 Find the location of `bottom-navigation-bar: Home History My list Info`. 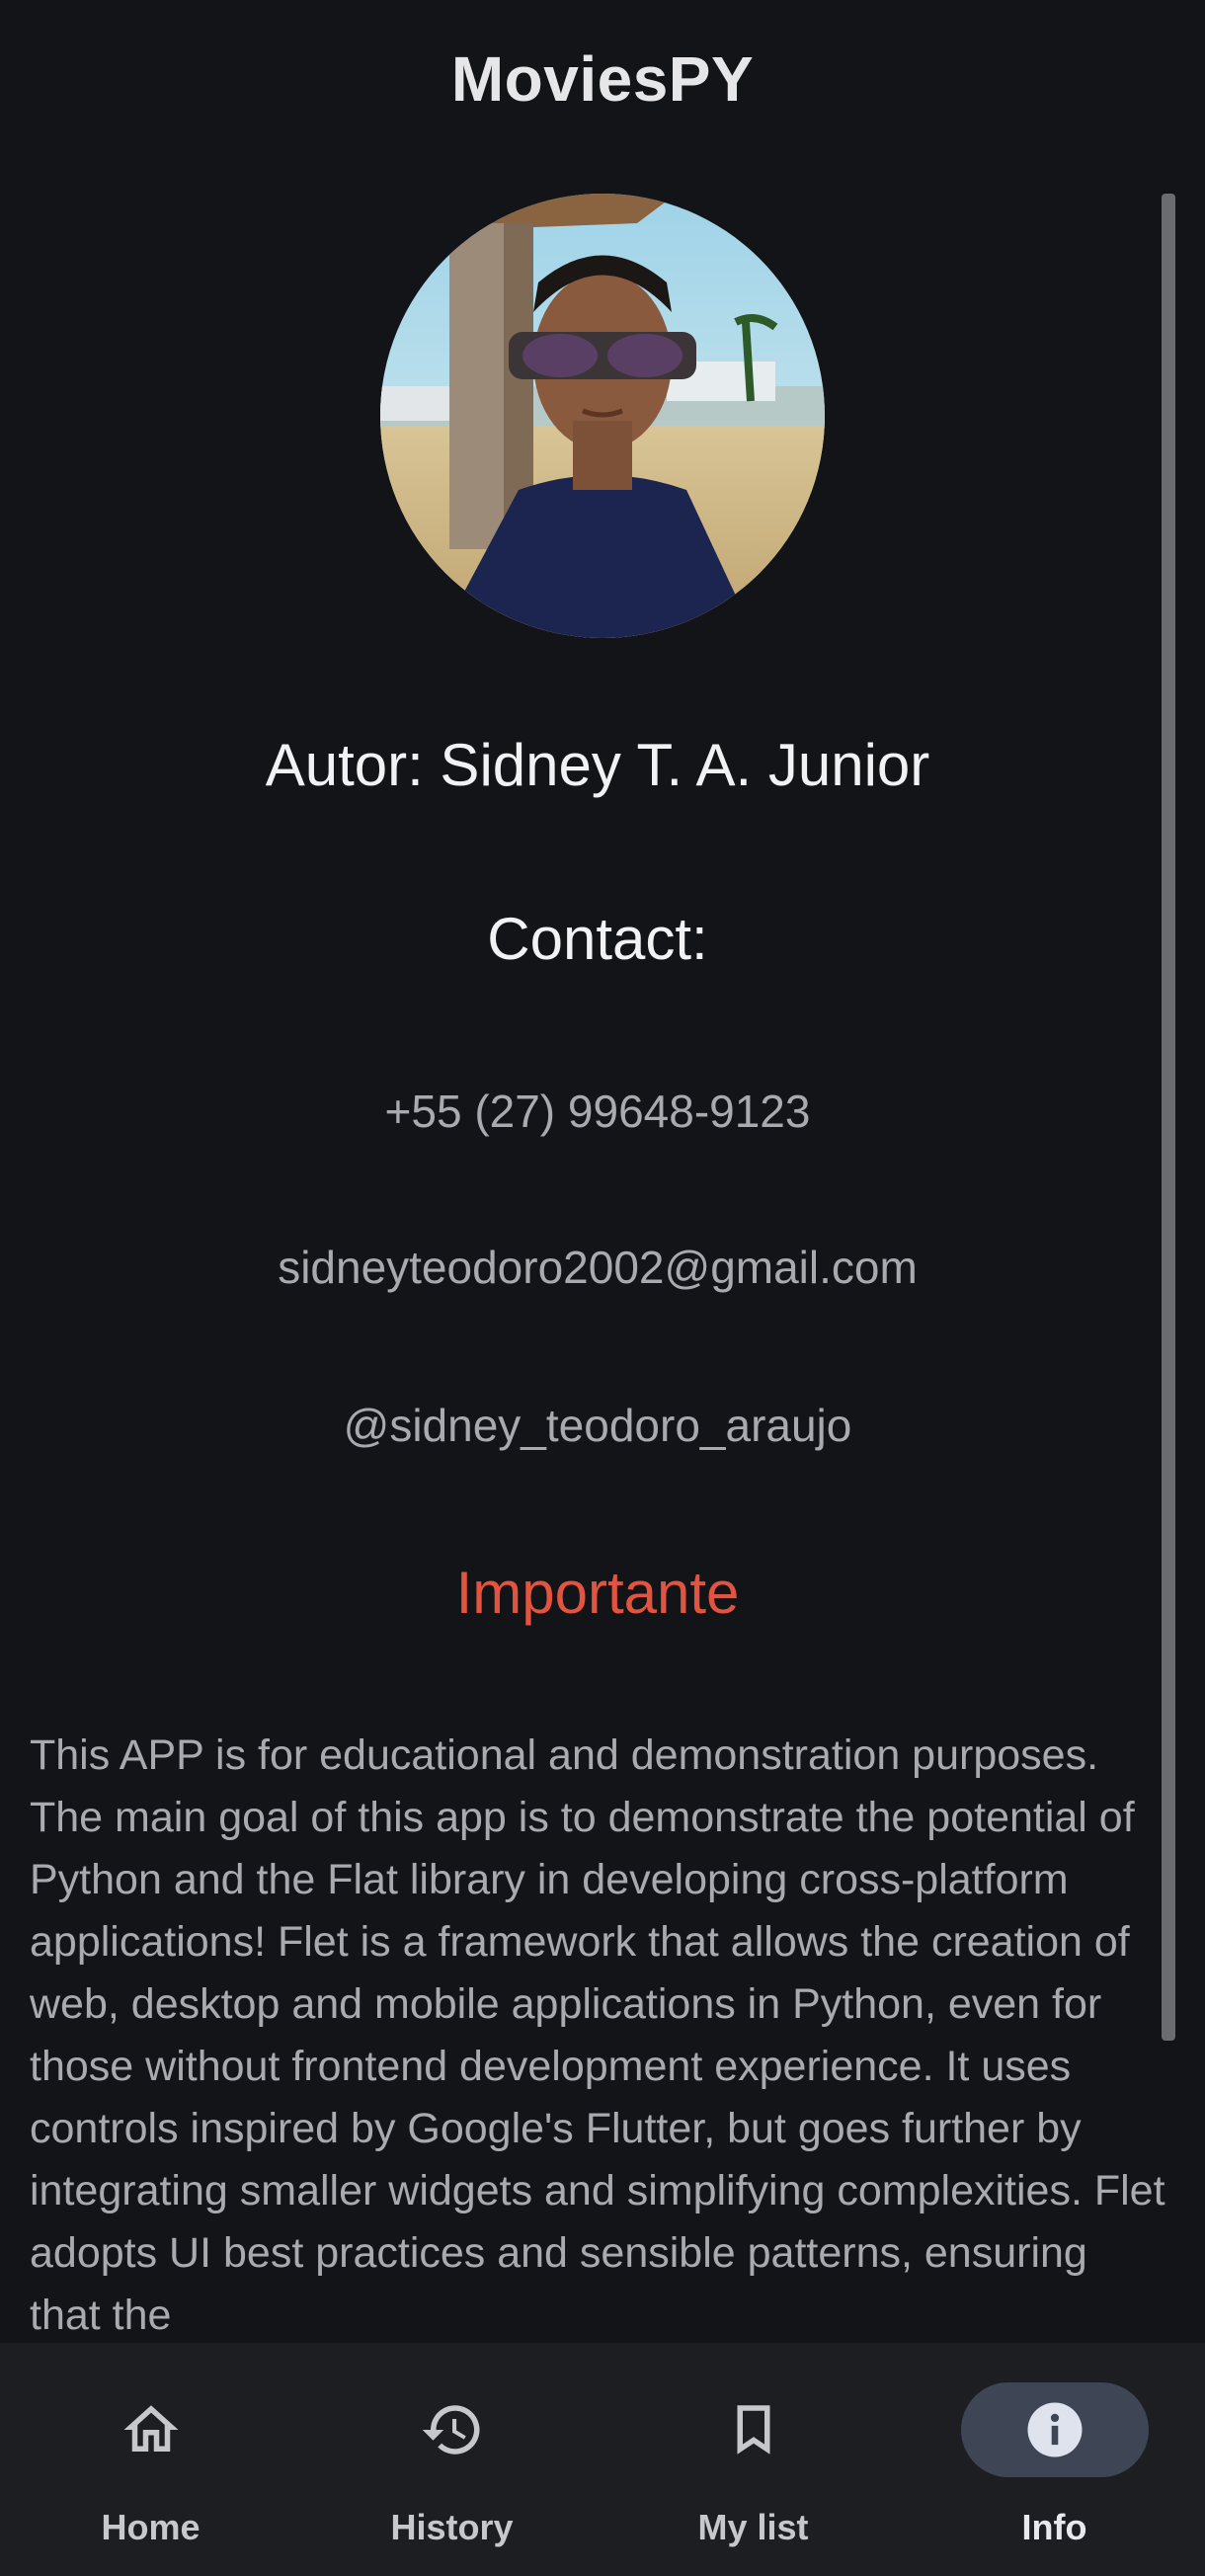

bottom-navigation-bar: Home History My list Info is located at coordinates (602, 2459).